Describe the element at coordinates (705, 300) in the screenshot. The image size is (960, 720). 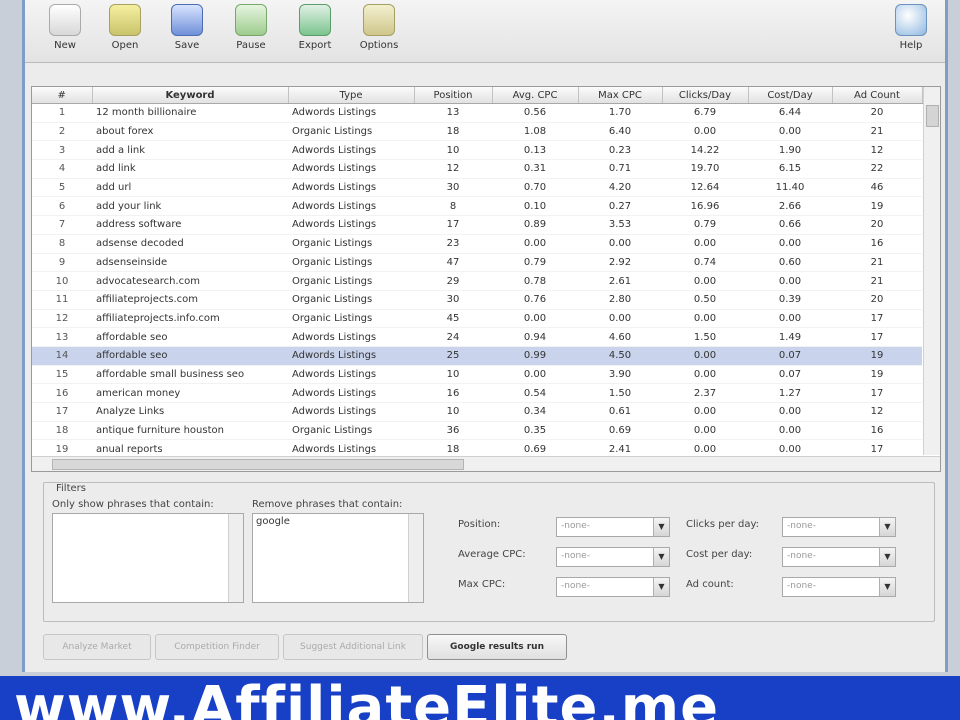
I see `cell-clicks-day: 0.50` at that location.